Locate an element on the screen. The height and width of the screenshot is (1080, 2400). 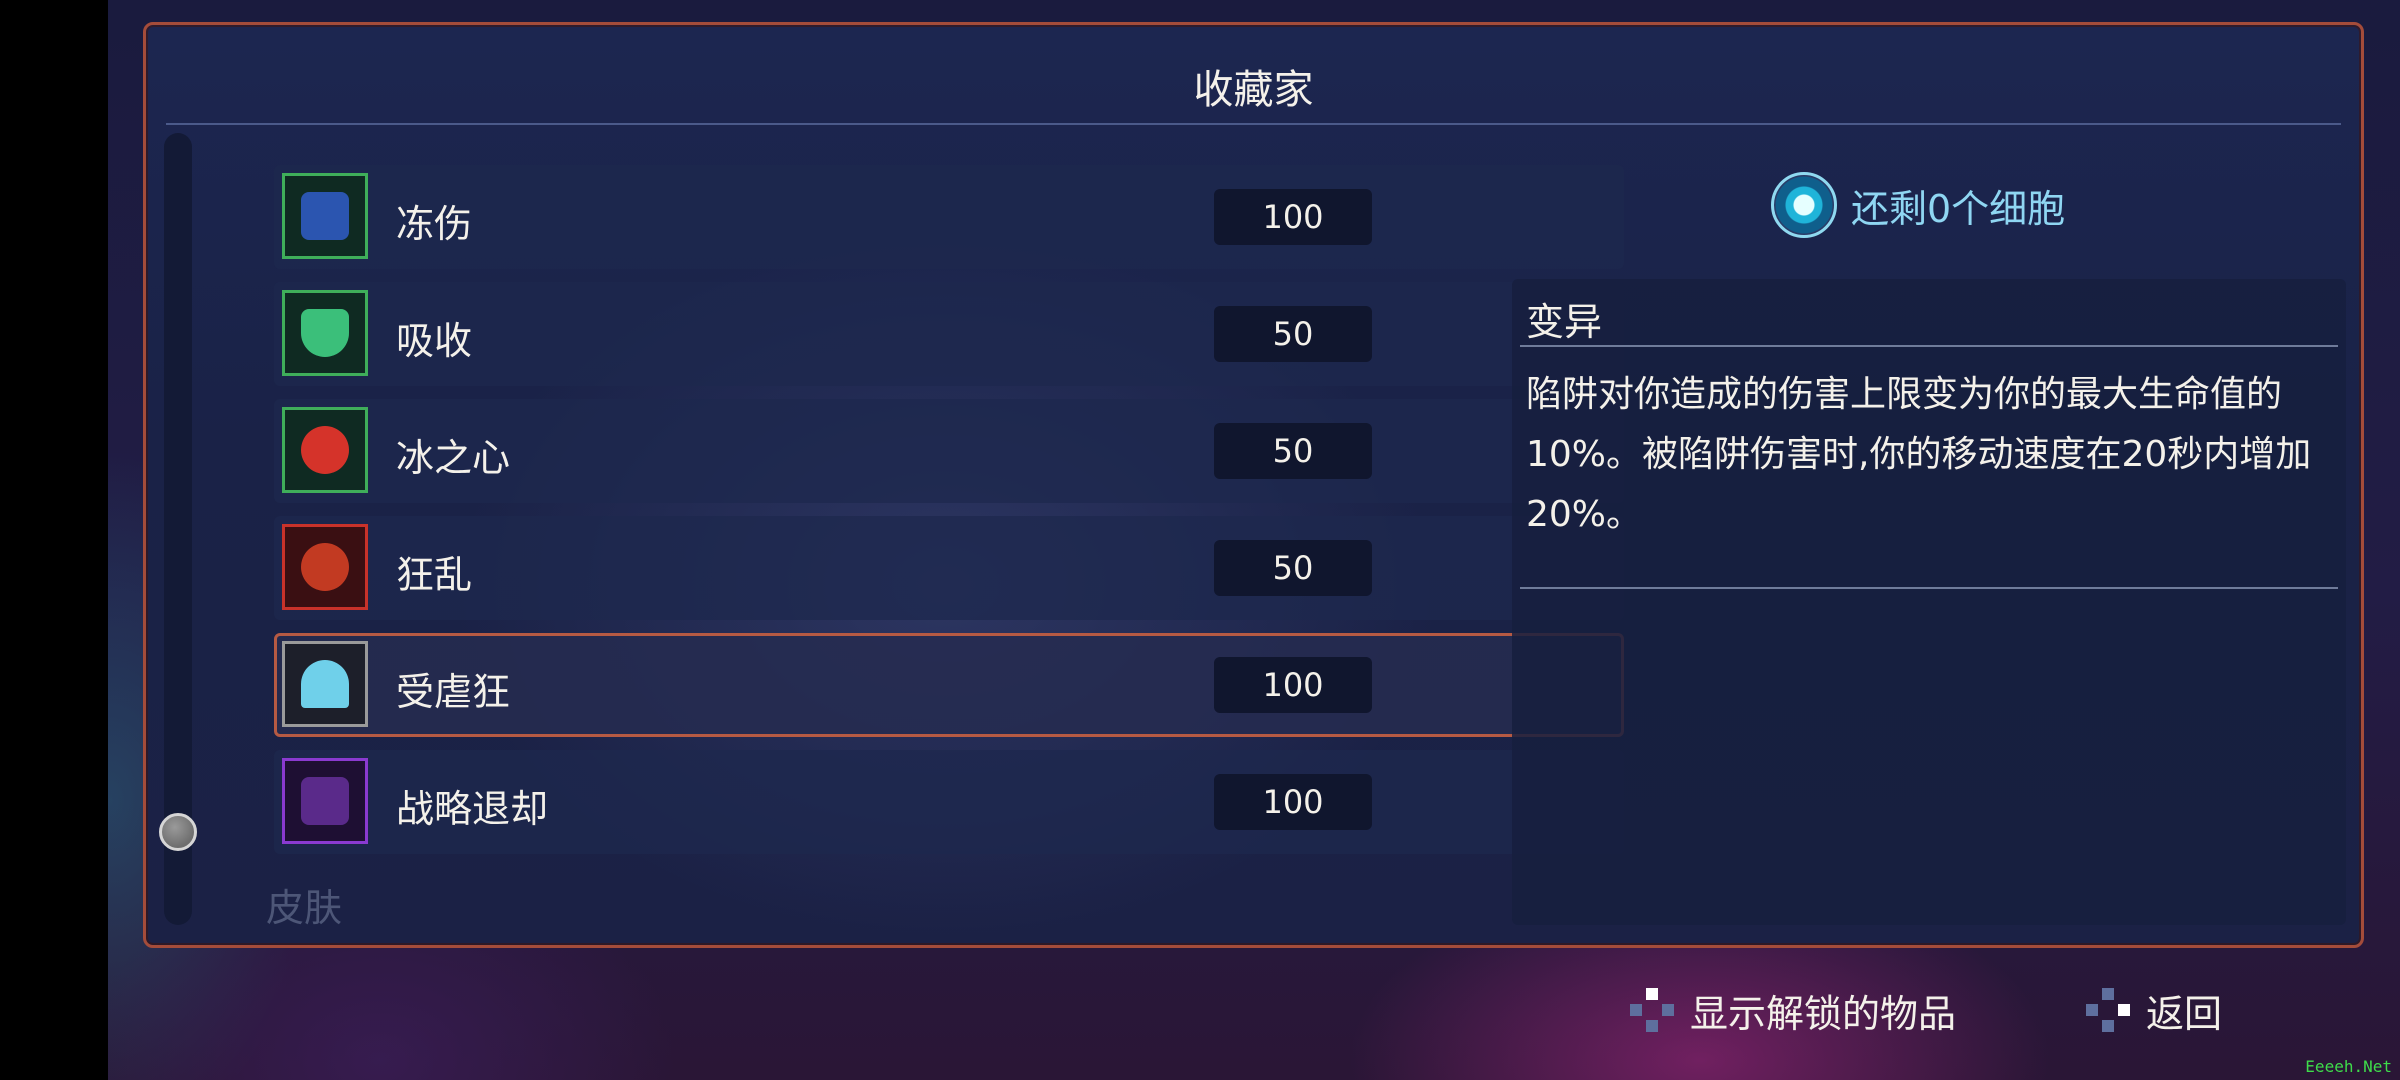
show-unlocked-button: 显示解锁的物品 is located at coordinates (1793, 1010).